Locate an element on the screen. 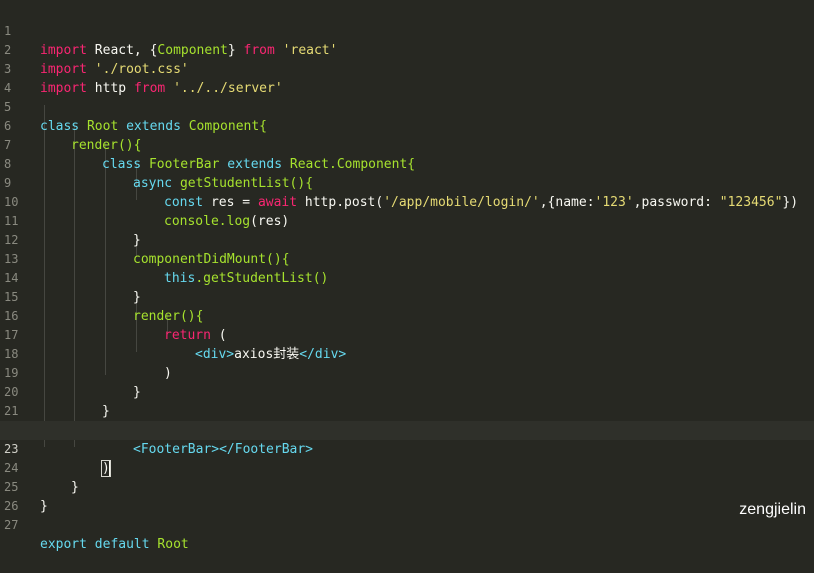 This screenshot has width=814, height=573. code-line: 25 } is located at coordinates (407, 486).